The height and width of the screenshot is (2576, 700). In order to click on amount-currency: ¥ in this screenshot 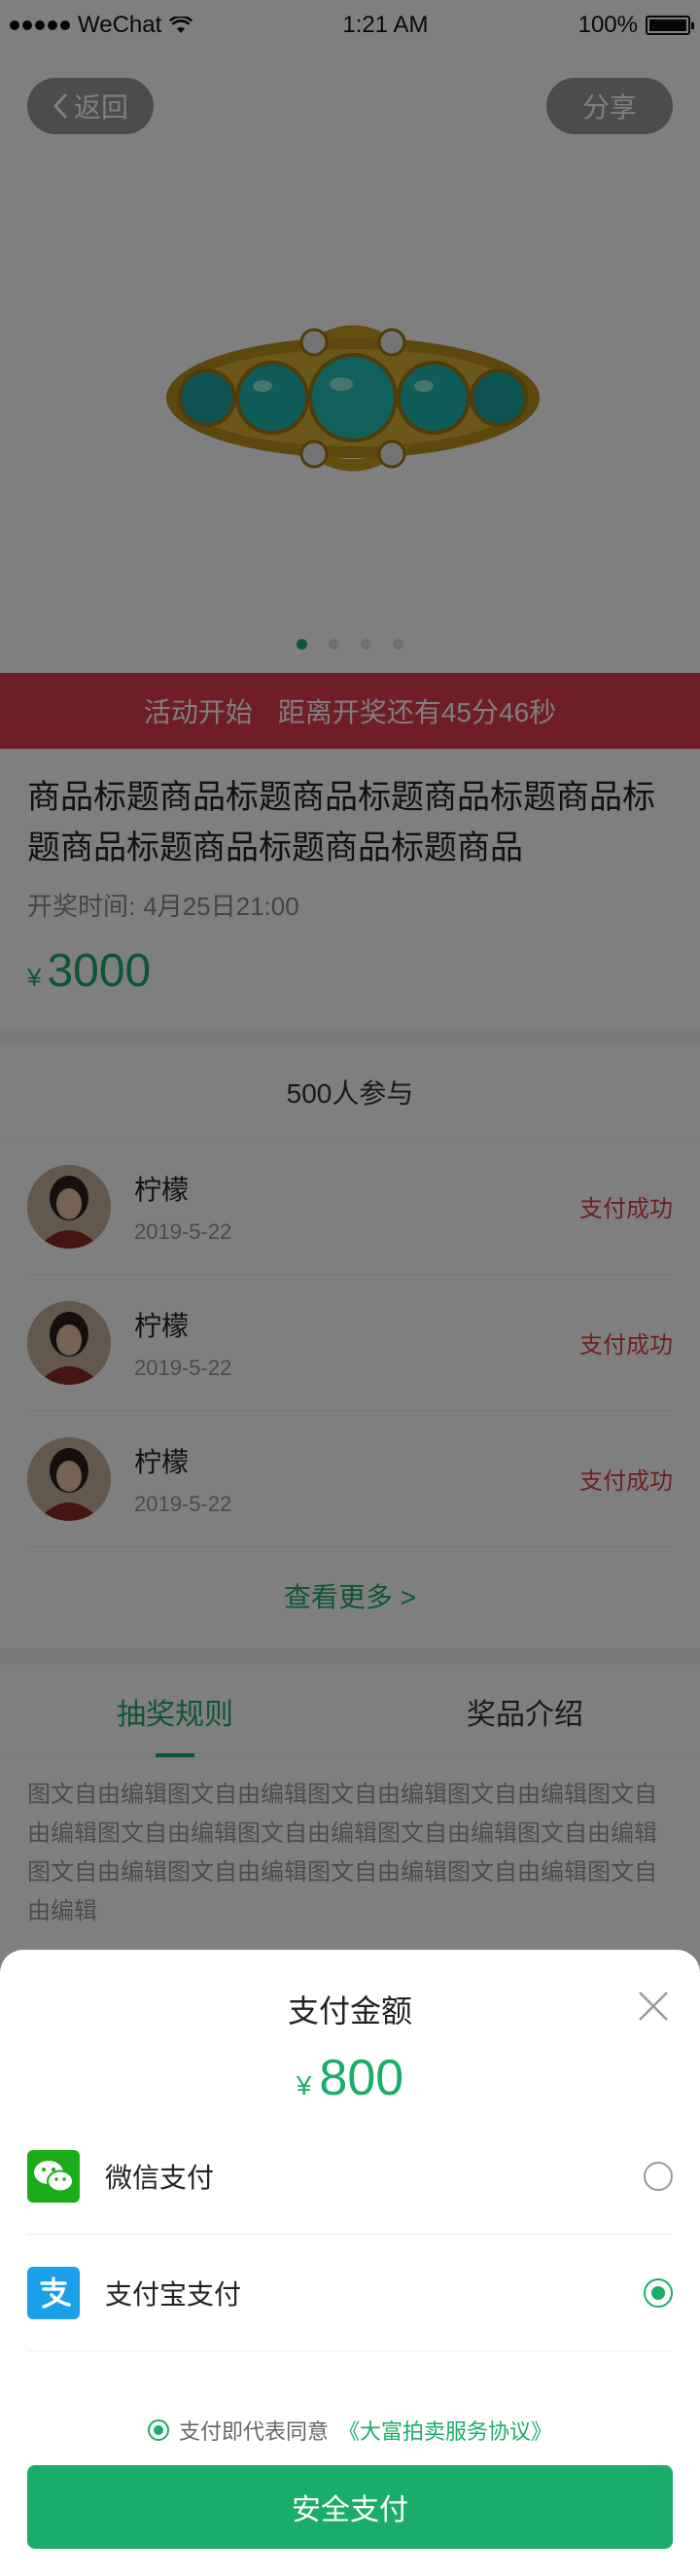, I will do `click(304, 2085)`.